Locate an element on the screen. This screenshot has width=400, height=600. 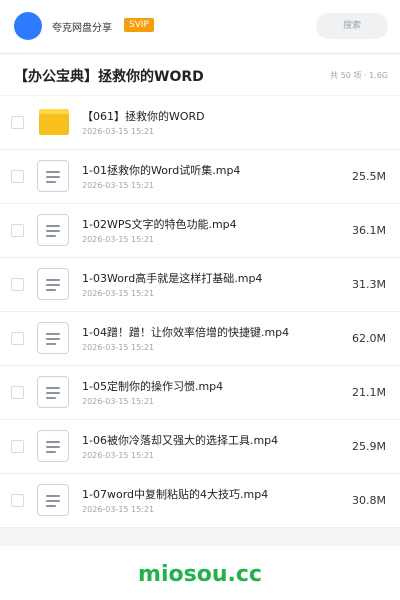
file-size: 25.9M is located at coordinates (369, 446).